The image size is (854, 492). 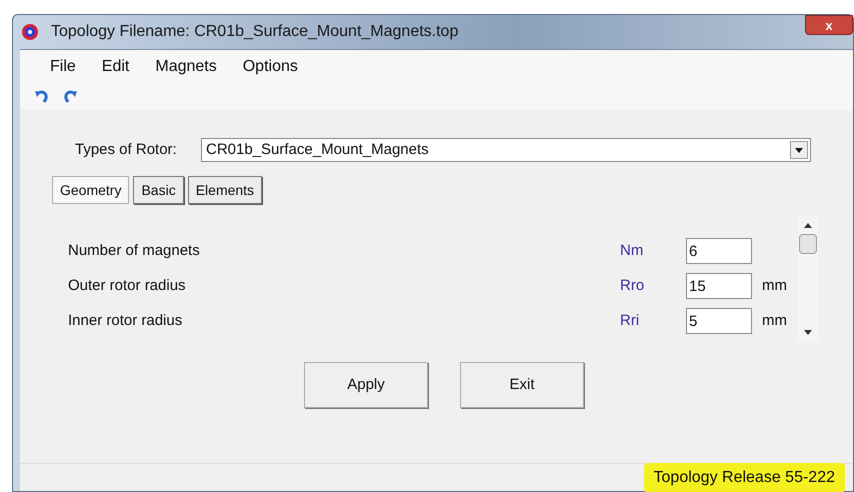 What do you see at coordinates (506, 150) in the screenshot?
I see `rotor-type-dropdown: CR01b_Surface_Mount_Magnets` at bounding box center [506, 150].